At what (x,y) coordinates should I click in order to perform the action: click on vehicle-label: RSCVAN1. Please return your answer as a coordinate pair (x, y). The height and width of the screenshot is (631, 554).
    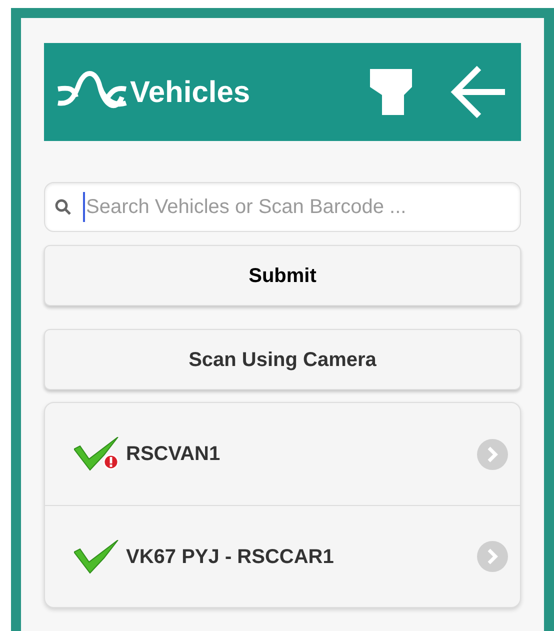
    Looking at the image, I should click on (174, 454).